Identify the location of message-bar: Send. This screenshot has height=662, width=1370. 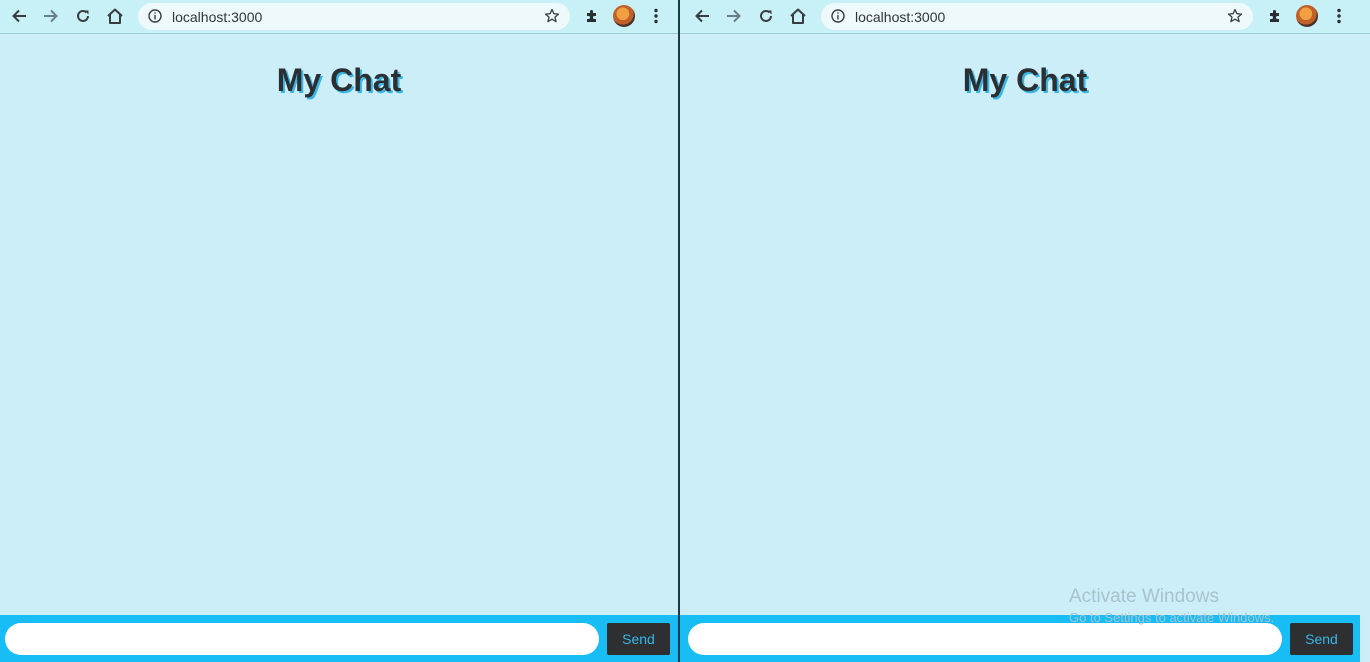
(339, 638).